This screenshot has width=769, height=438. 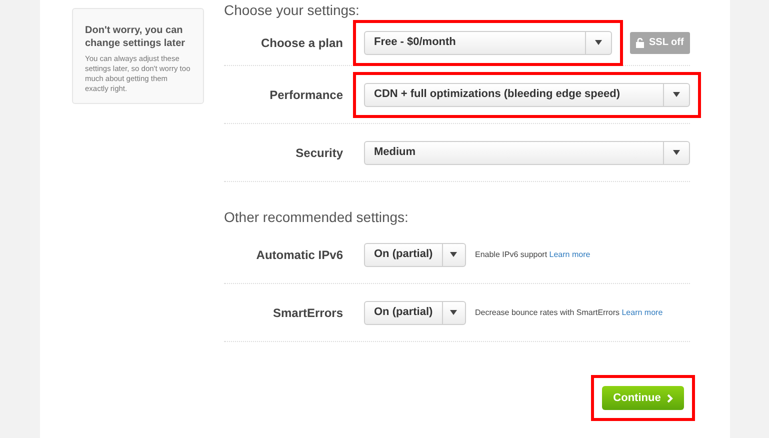 What do you see at coordinates (135, 37) in the screenshot?
I see `tip-title: Don't worry, you can change settings later` at bounding box center [135, 37].